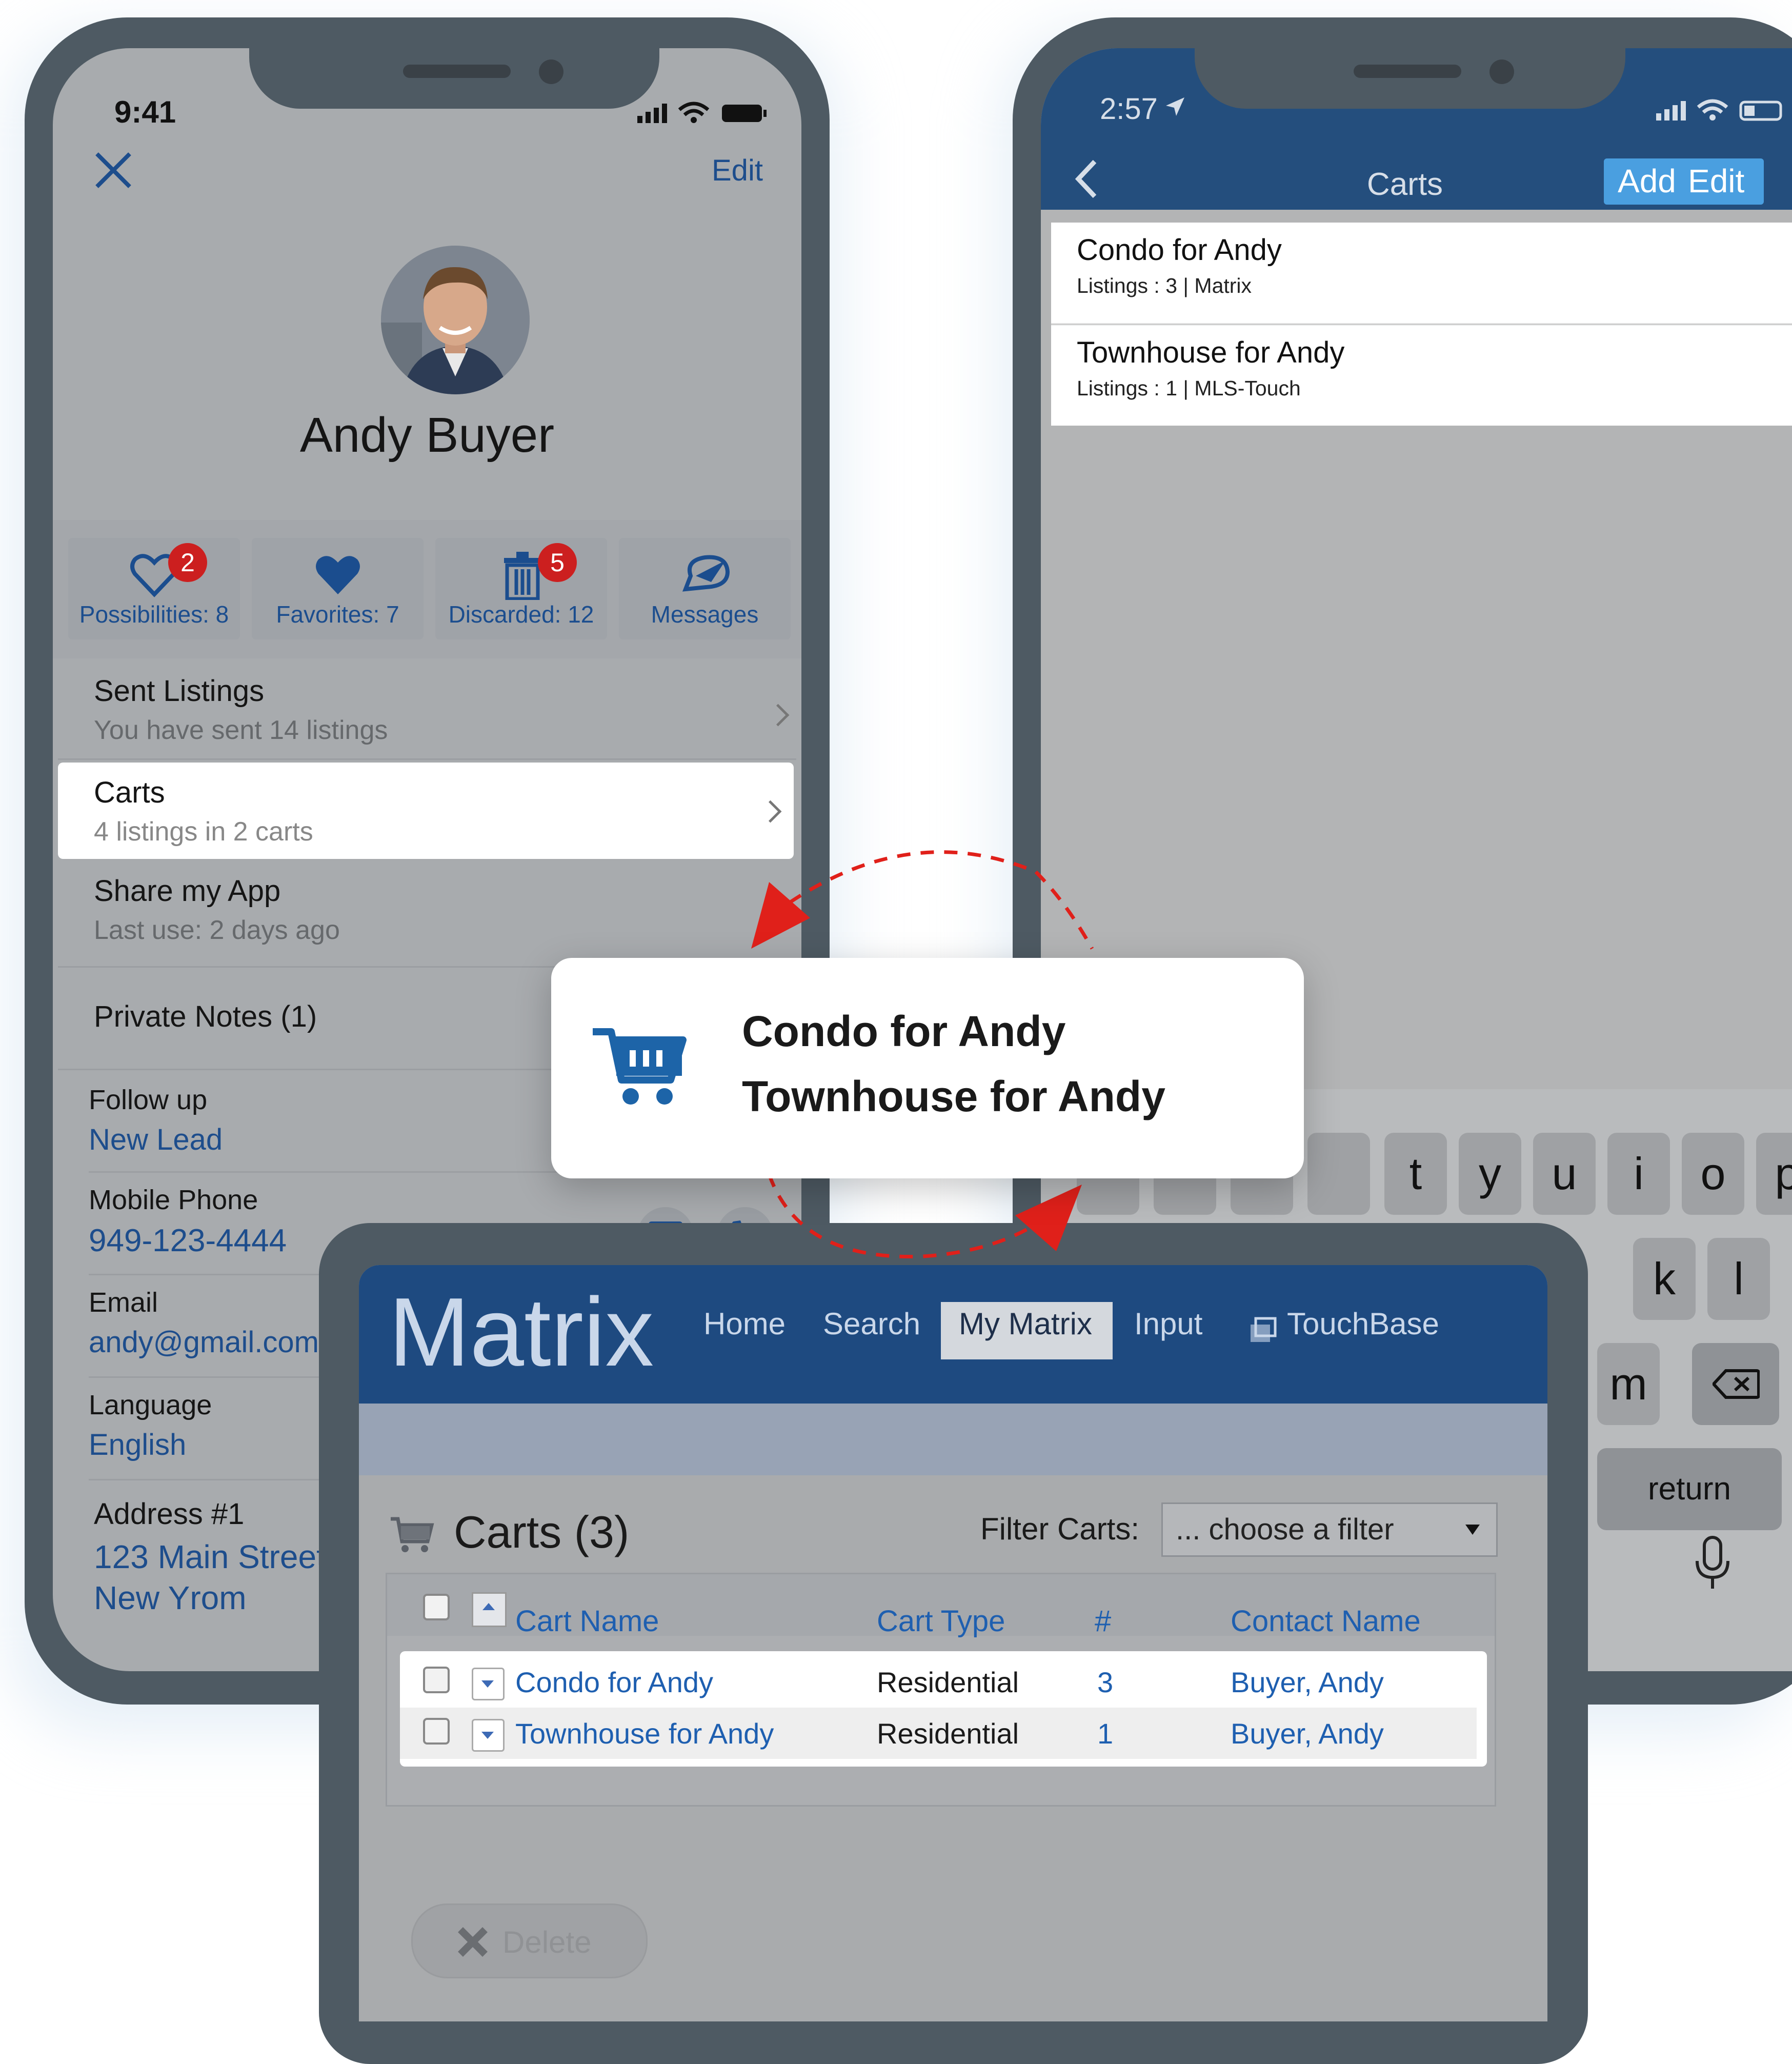 Image resolution: width=1792 pixels, height=2064 pixels. What do you see at coordinates (927, 1068) in the screenshot?
I see `sync-popup-card: Condo for Andy Townhouse for Andy` at bounding box center [927, 1068].